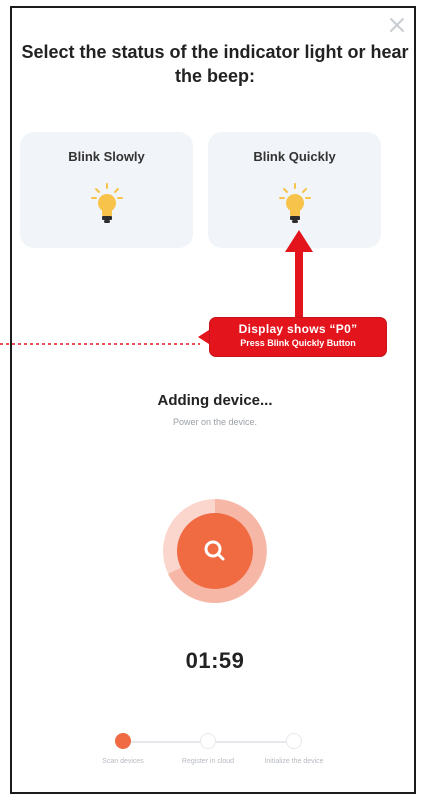 The image size is (430, 801). Describe the element at coordinates (215, 422) in the screenshot. I see `status-hint: Power on the device.` at that location.